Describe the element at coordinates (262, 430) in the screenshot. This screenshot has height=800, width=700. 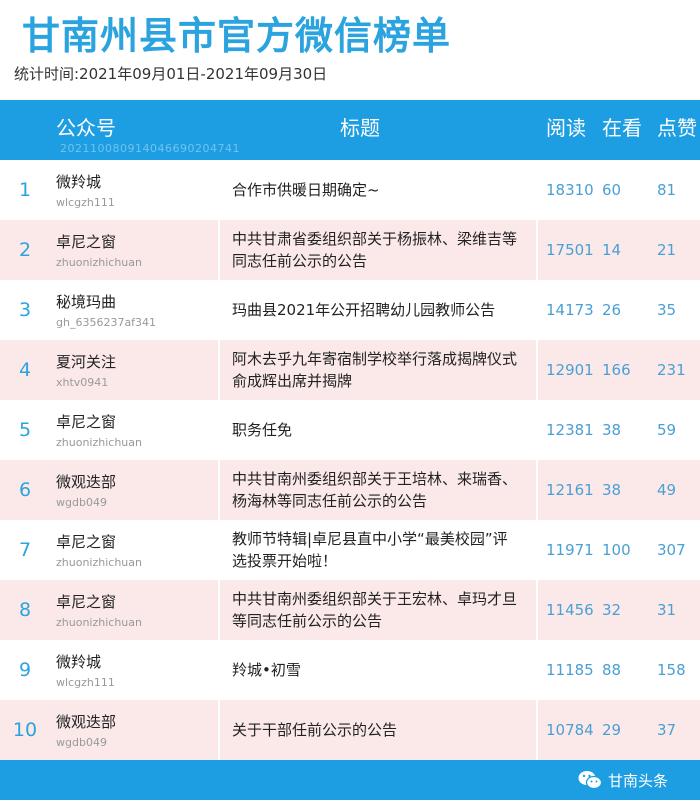
I see `article-title: 职务任免` at that location.